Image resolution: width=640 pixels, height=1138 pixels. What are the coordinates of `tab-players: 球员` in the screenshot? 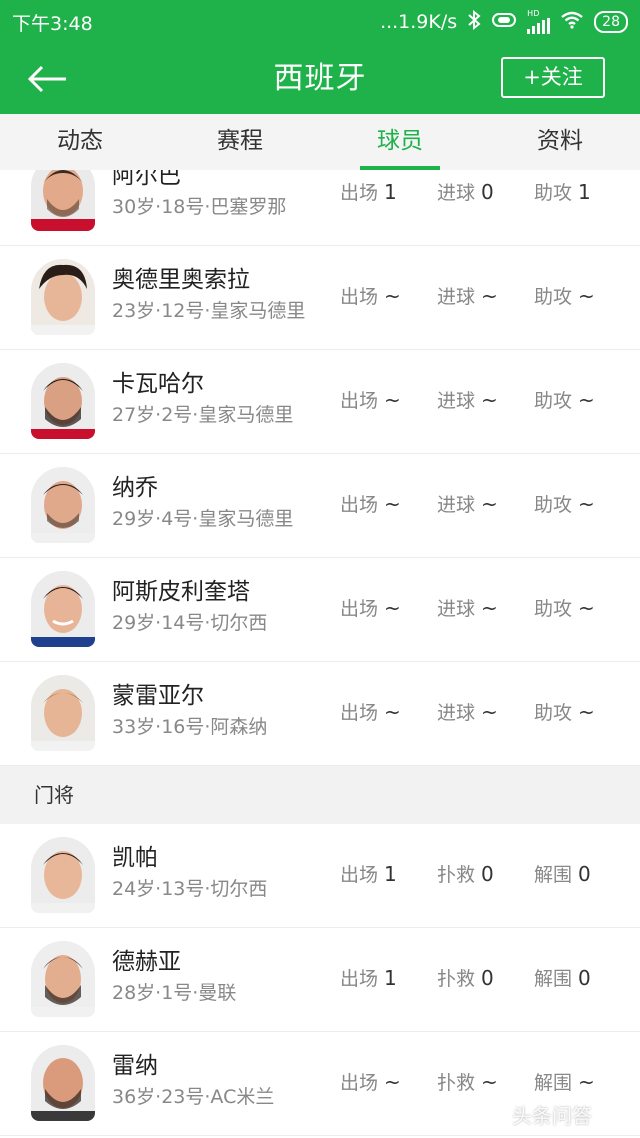 It's located at (400, 142).